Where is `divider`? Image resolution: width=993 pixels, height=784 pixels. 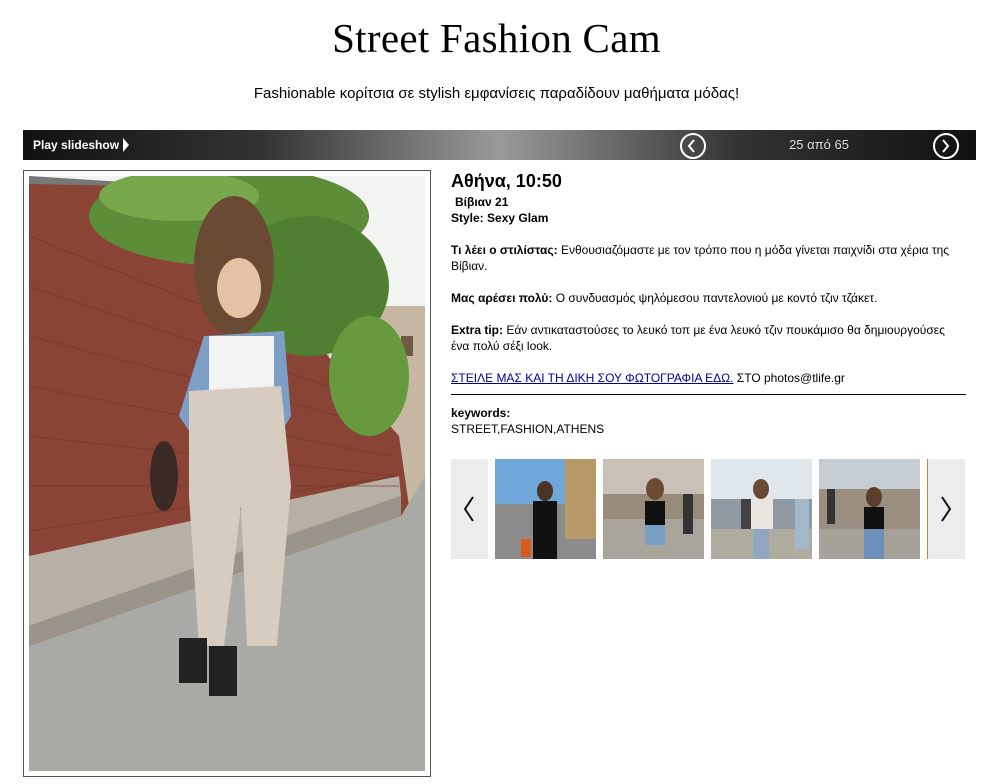 divider is located at coordinates (708, 394).